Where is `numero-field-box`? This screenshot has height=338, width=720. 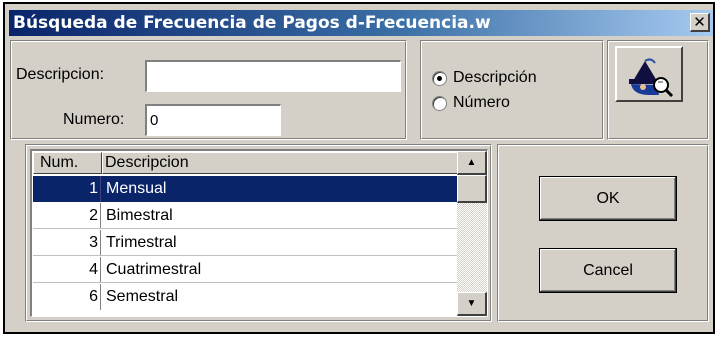
numero-field-box is located at coordinates (213, 120).